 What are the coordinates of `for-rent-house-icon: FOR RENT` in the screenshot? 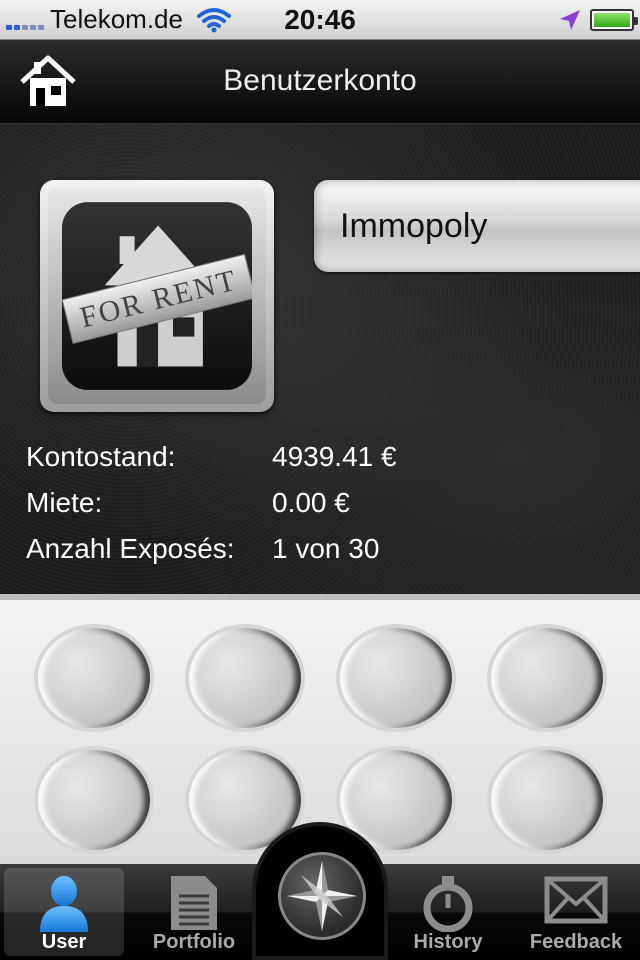 It's located at (159, 296).